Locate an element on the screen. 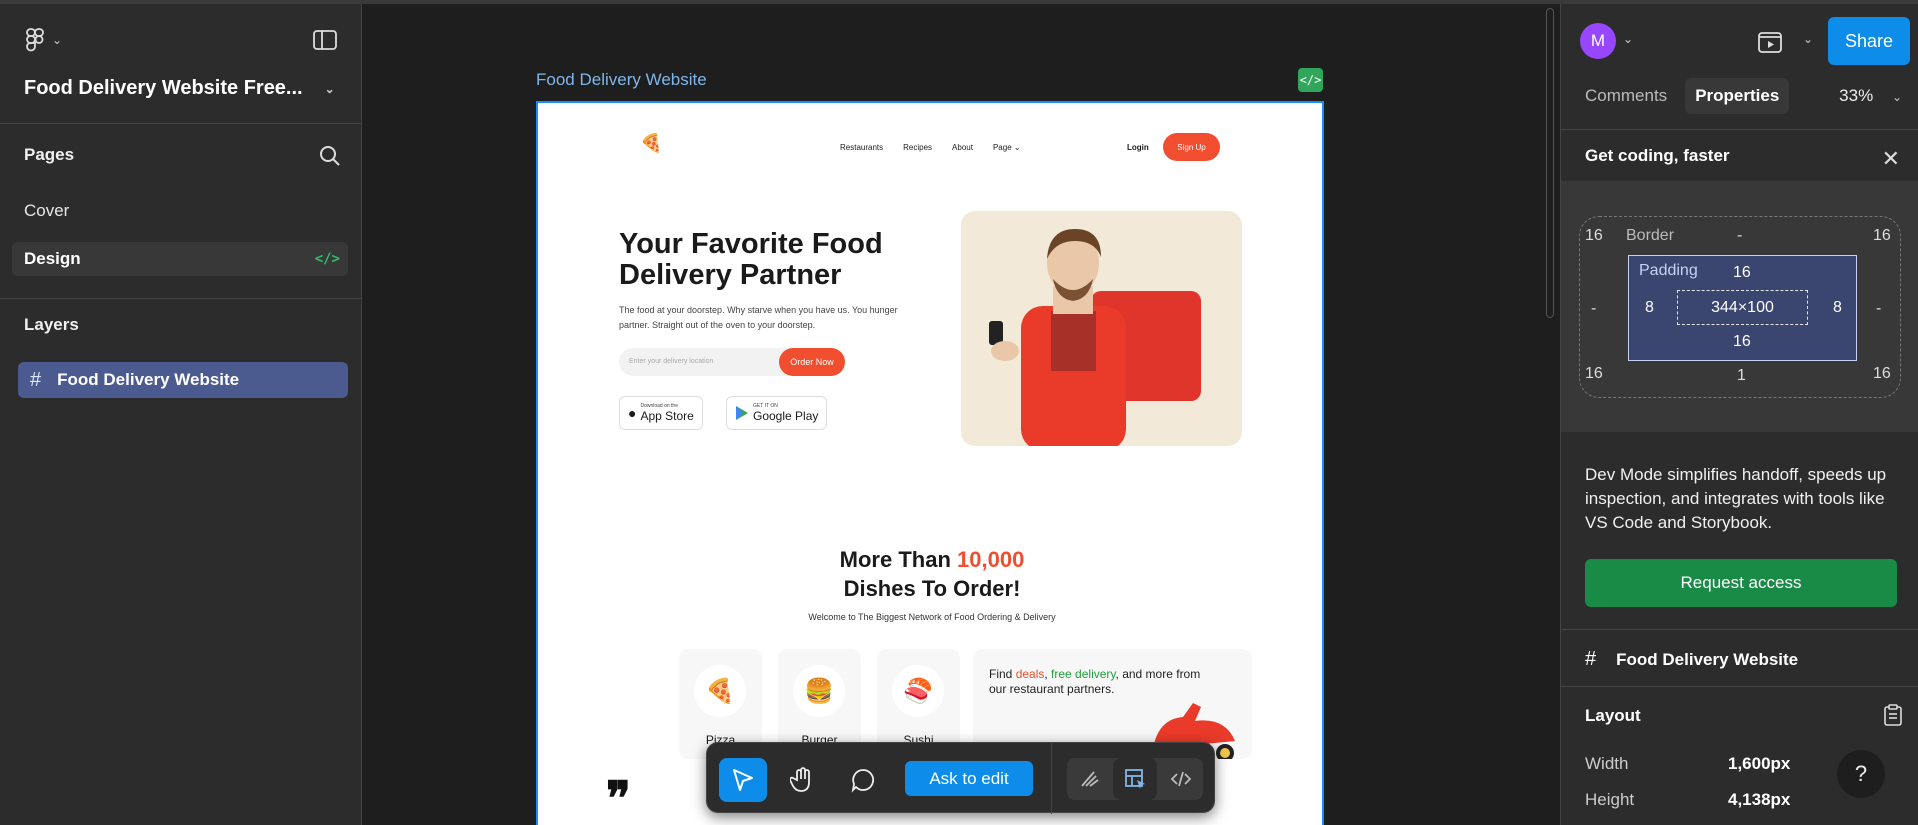 This screenshot has height=825, width=1918. pizza-icon: 🍕 is located at coordinates (720, 691).